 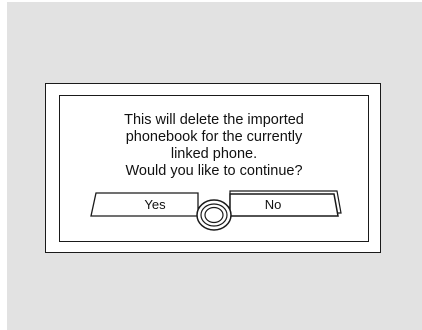 I want to click on no-button-label: No, so click(x=273, y=204).